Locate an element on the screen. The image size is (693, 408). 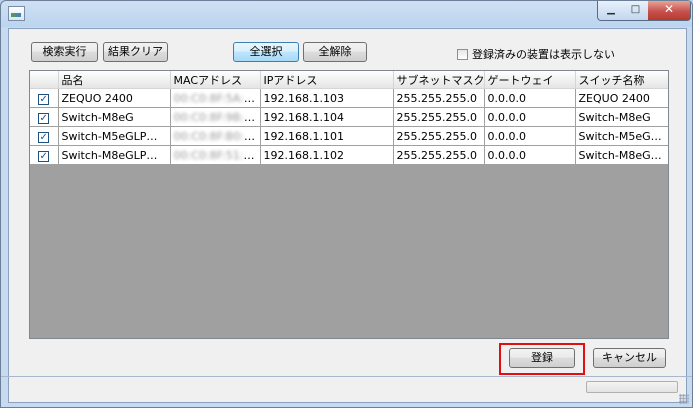
hide-registered-option: 登録済みの装置は表示しない is located at coordinates (536, 54).